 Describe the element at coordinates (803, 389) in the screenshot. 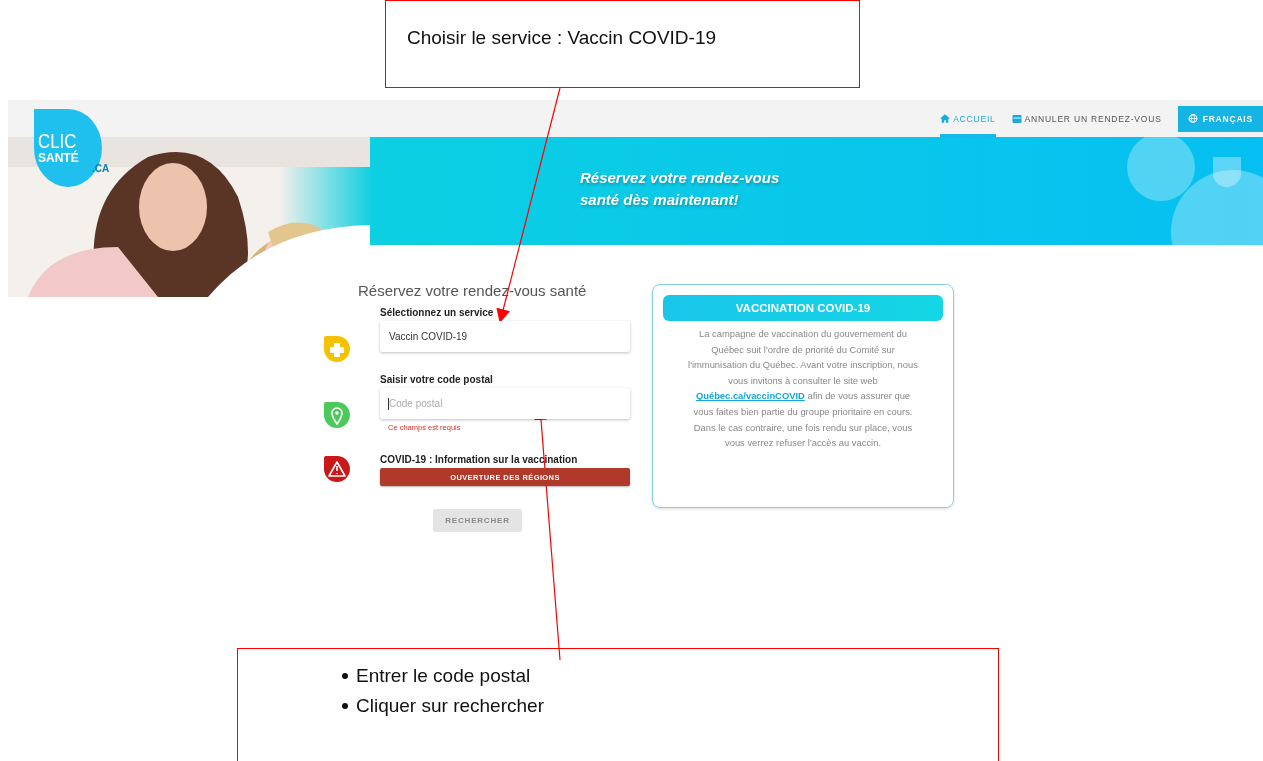

I see `info-paragraph: La campagne de vaccination du gouvernement du Québec suit l'ordre de priorité du Comité sur l'immunisation du Québec. Avant votre inscription, nous vous invitons à consulter le site web Québec.ca/vaccinCOVID afin de vous assurer que vous faites bien partie du groupe prioritaire en cours. Dans le cas contraire, une fois rendu sur place, vous vous verrez refuser l'accès au vaccin.` at that location.